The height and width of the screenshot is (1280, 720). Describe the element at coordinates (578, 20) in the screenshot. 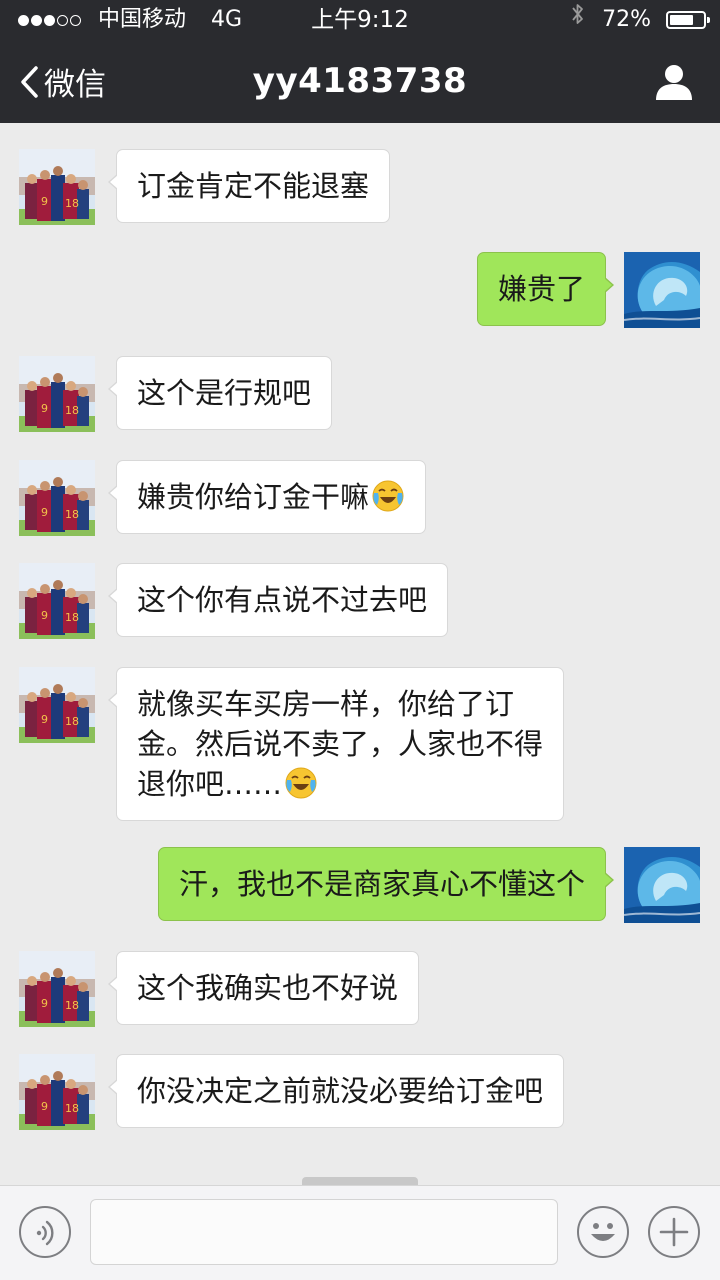

I see `bluetooth-icon` at that location.